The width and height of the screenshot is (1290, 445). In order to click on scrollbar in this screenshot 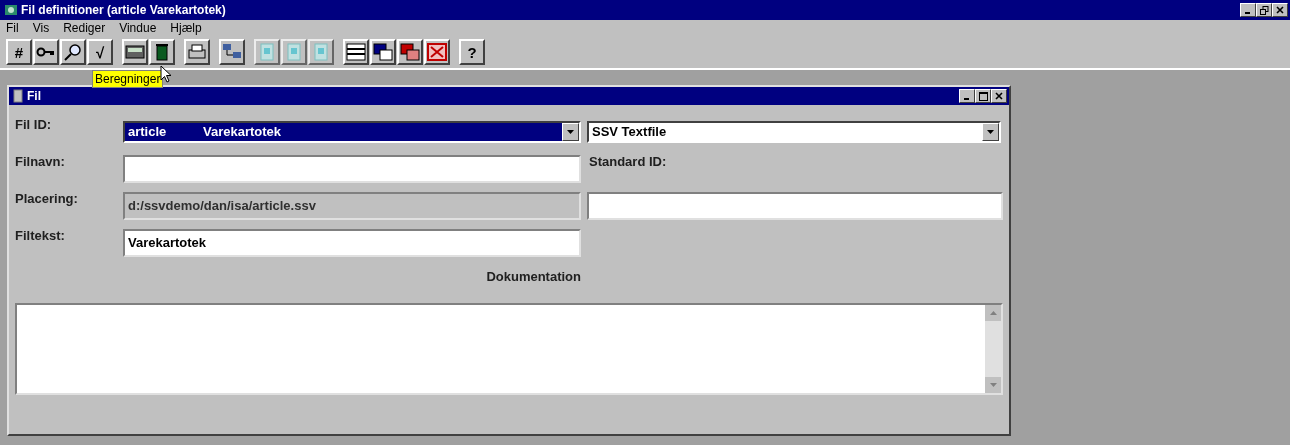, I will do `click(993, 349)`.